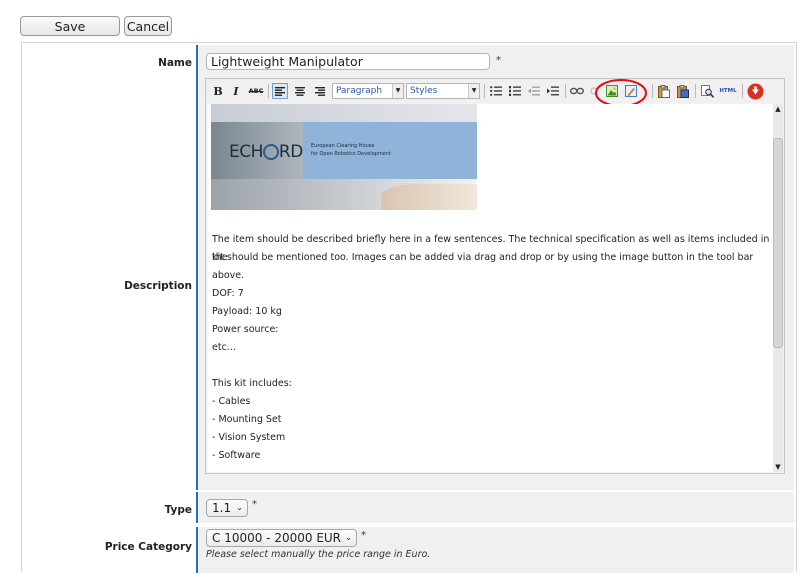 This screenshot has height=573, width=808. I want to click on align-right-icon, so click(320, 91).